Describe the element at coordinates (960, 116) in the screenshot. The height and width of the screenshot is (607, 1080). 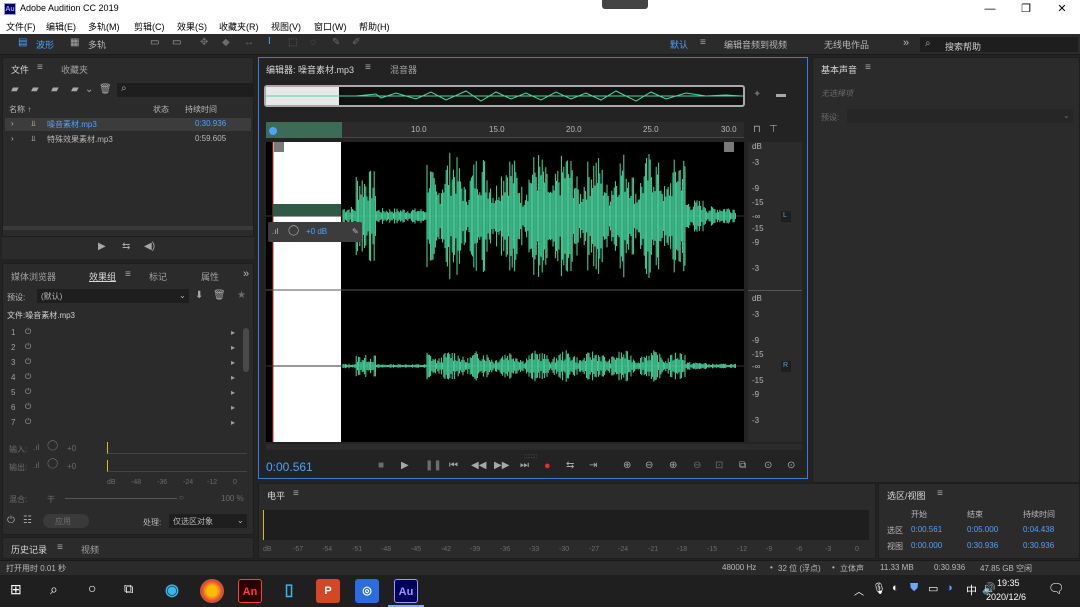
I see `essential-preset-select: ⌄` at that location.